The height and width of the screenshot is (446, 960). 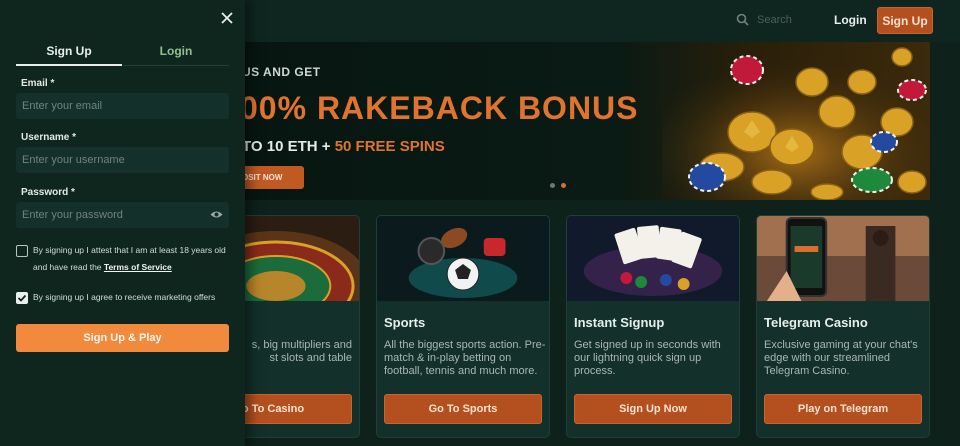 I want to click on username-placeholder: Enter your username, so click(x=73, y=160).